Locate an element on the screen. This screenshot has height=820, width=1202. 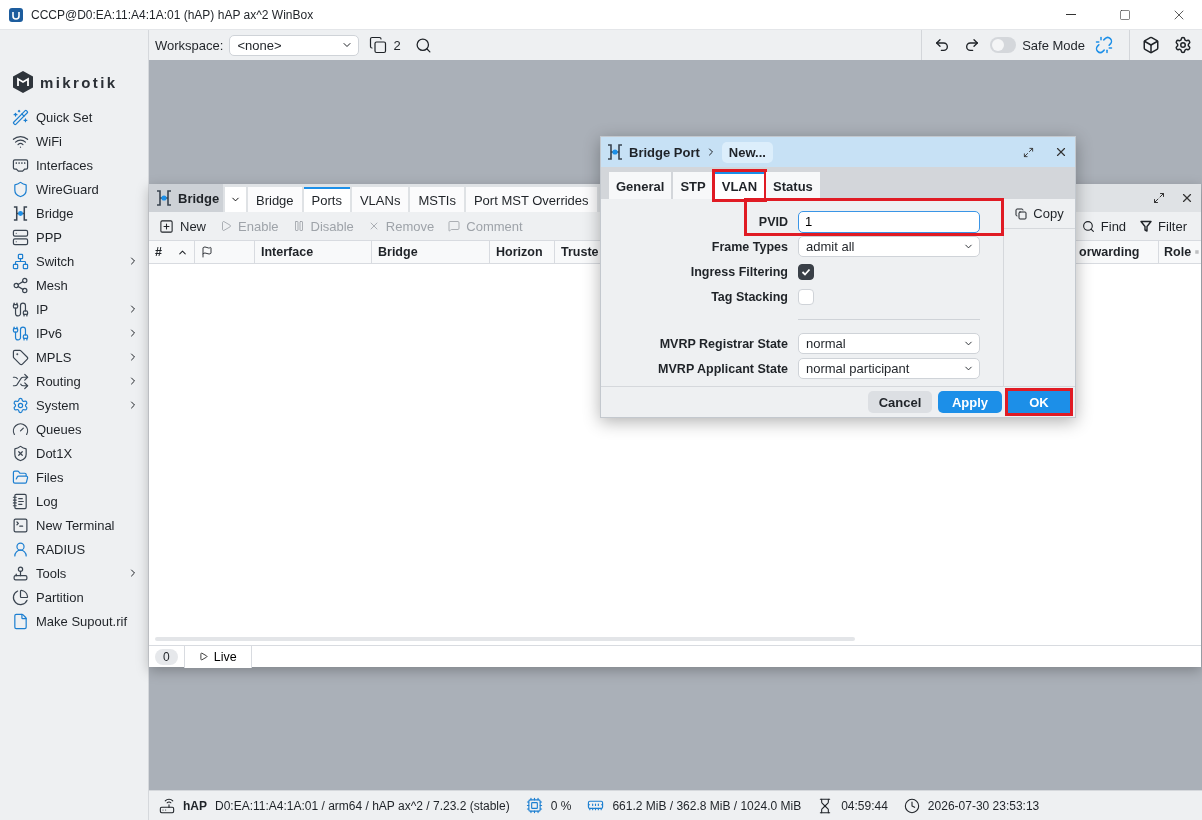
shuffle-icon is located at coordinates (20, 381).